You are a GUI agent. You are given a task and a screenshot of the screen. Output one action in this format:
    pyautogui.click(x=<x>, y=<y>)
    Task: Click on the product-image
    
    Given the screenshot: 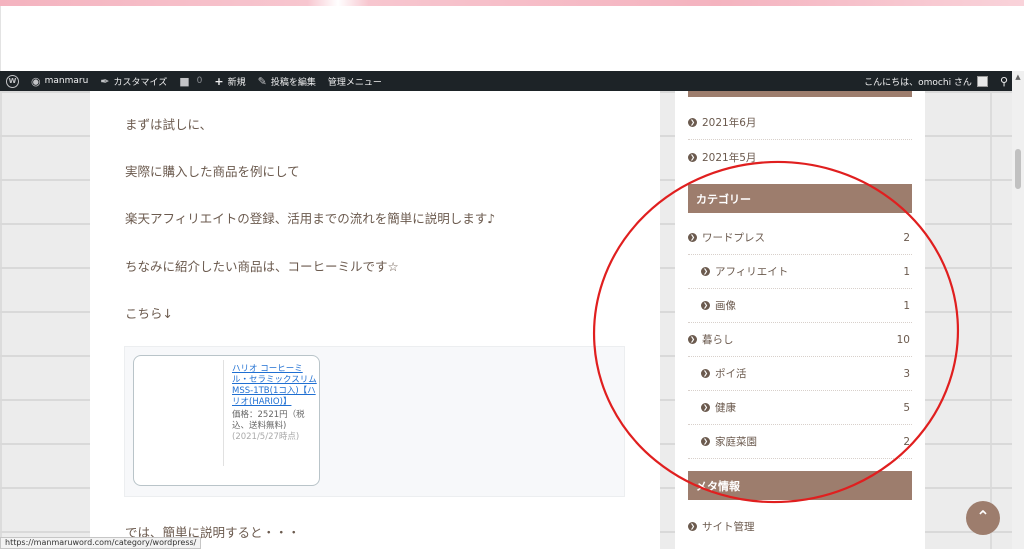 What is the action you would take?
    pyautogui.click(x=181, y=413)
    